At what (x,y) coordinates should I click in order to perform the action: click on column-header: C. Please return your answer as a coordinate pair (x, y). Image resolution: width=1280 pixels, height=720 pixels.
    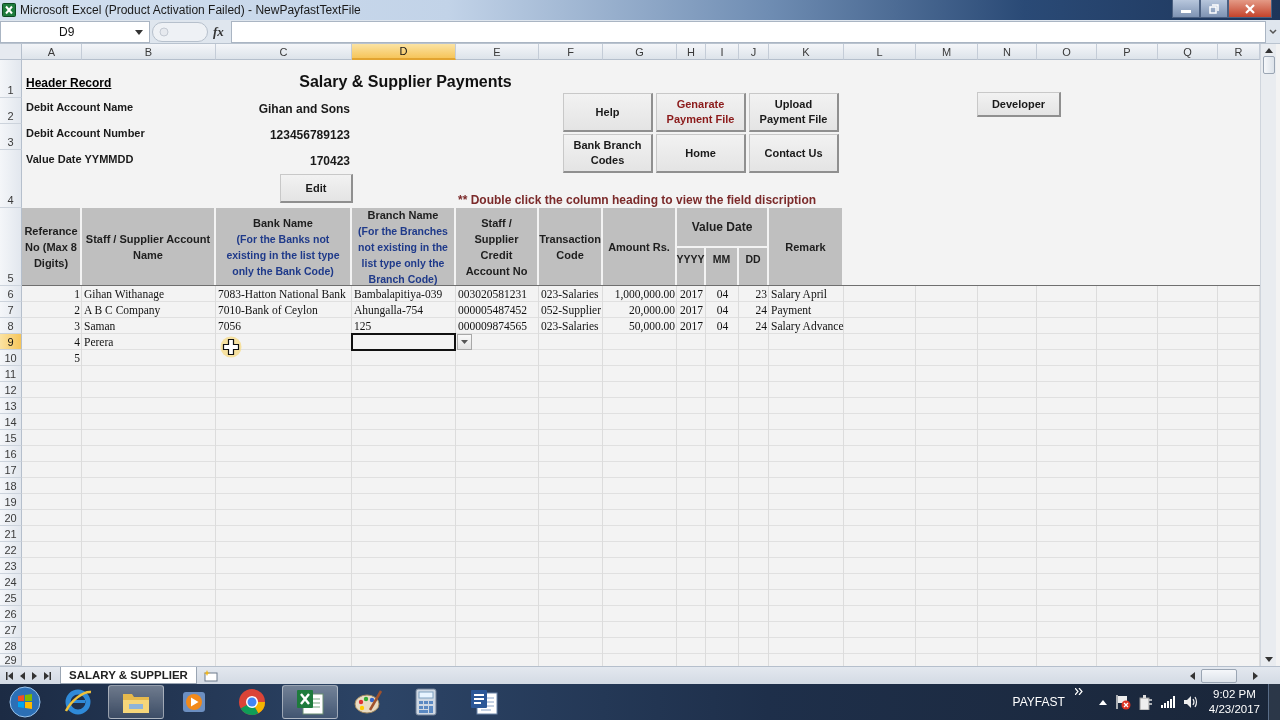
    Looking at the image, I should click on (284, 52).